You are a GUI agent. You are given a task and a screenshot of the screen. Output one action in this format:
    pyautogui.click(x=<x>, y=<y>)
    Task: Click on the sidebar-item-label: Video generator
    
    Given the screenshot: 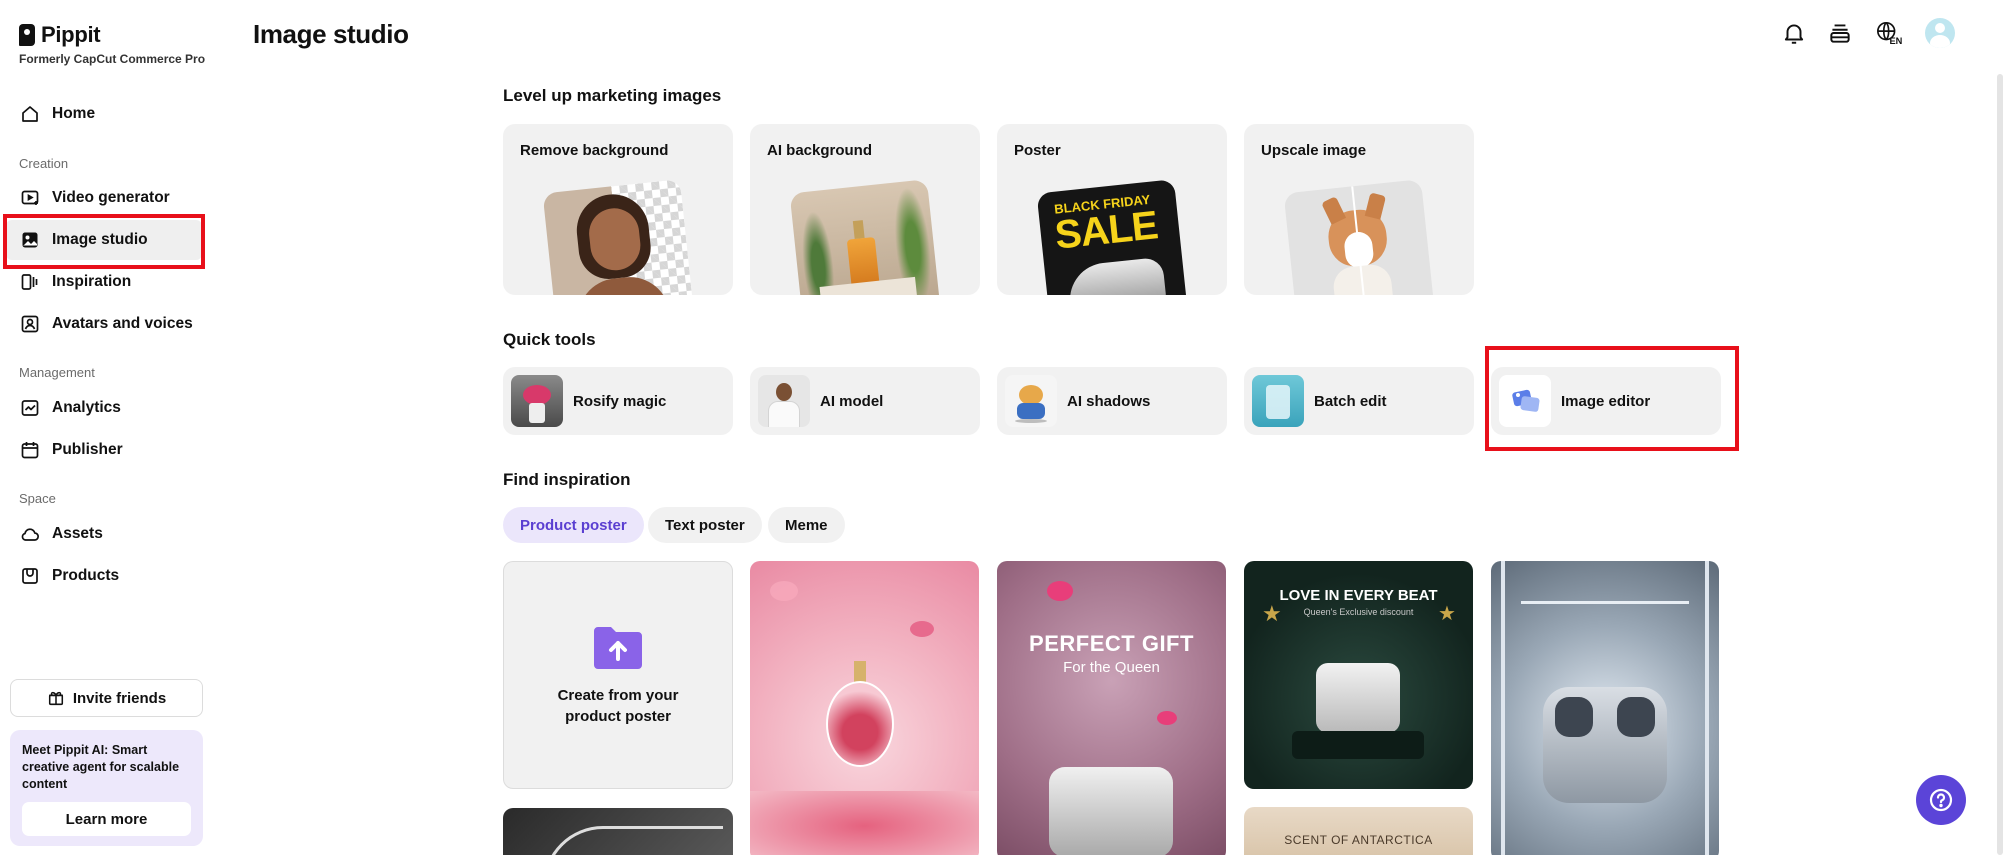 What is the action you would take?
    pyautogui.click(x=111, y=197)
    